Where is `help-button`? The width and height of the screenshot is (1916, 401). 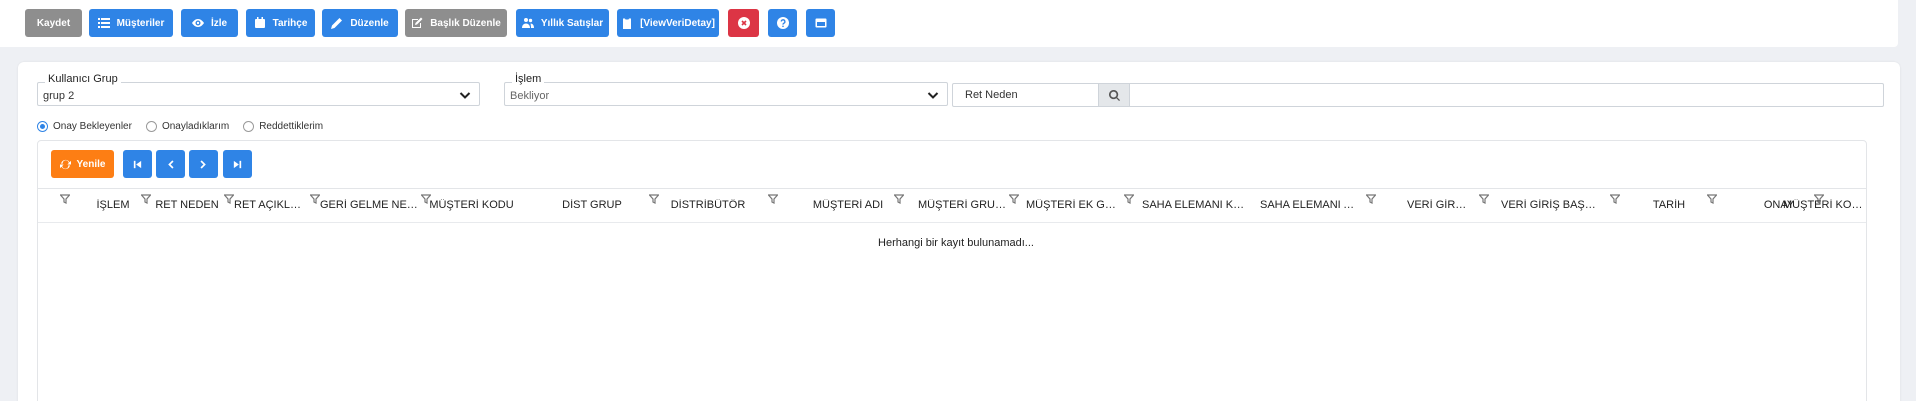
help-button is located at coordinates (782, 23).